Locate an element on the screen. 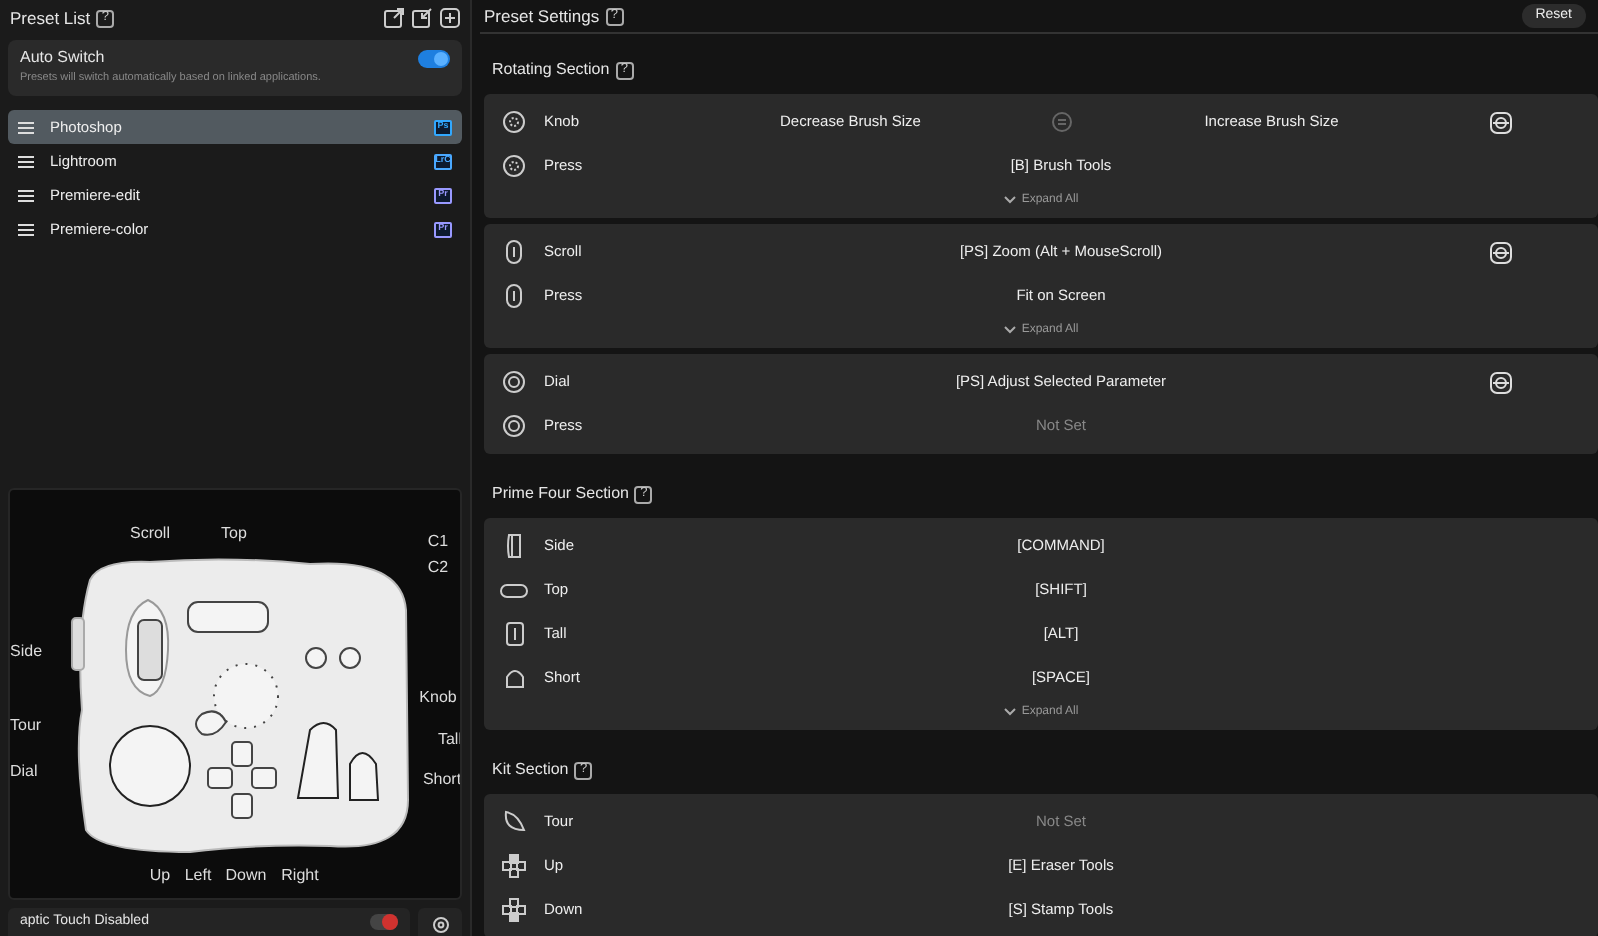 The image size is (1598, 936). panel-title: Preset Settings is located at coordinates (542, 16).